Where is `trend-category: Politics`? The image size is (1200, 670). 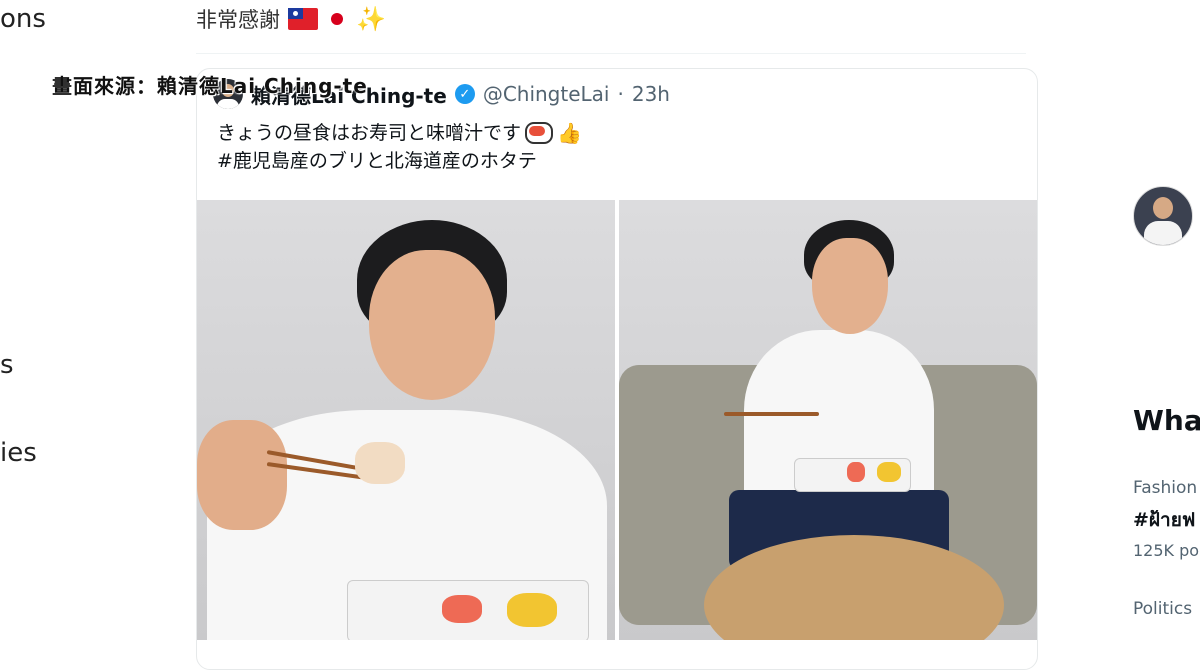
trend-category: Politics is located at coordinates (1163, 609).